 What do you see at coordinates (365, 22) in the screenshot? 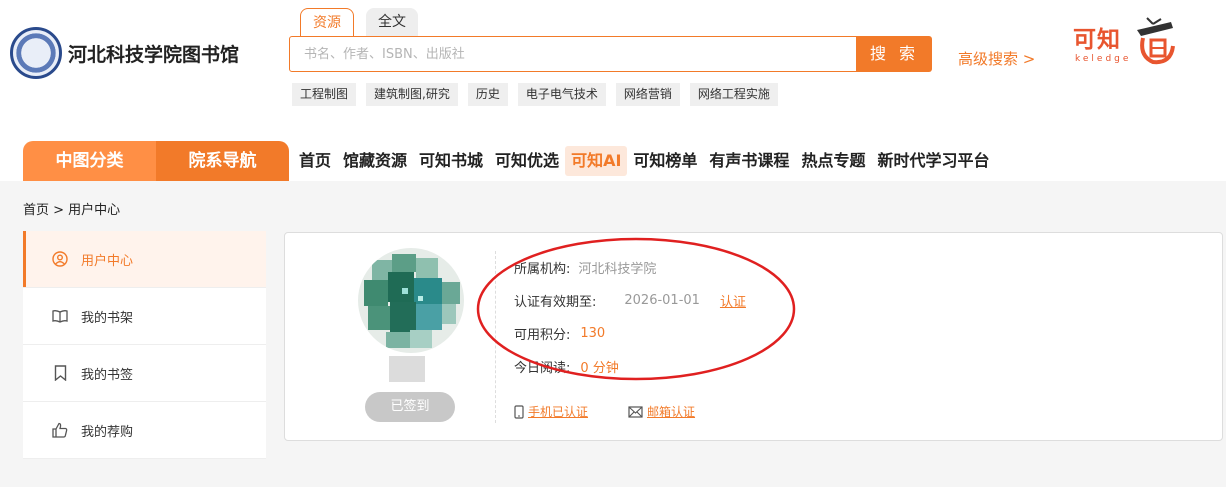
I see `search-tabs: 资源 全文` at bounding box center [365, 22].